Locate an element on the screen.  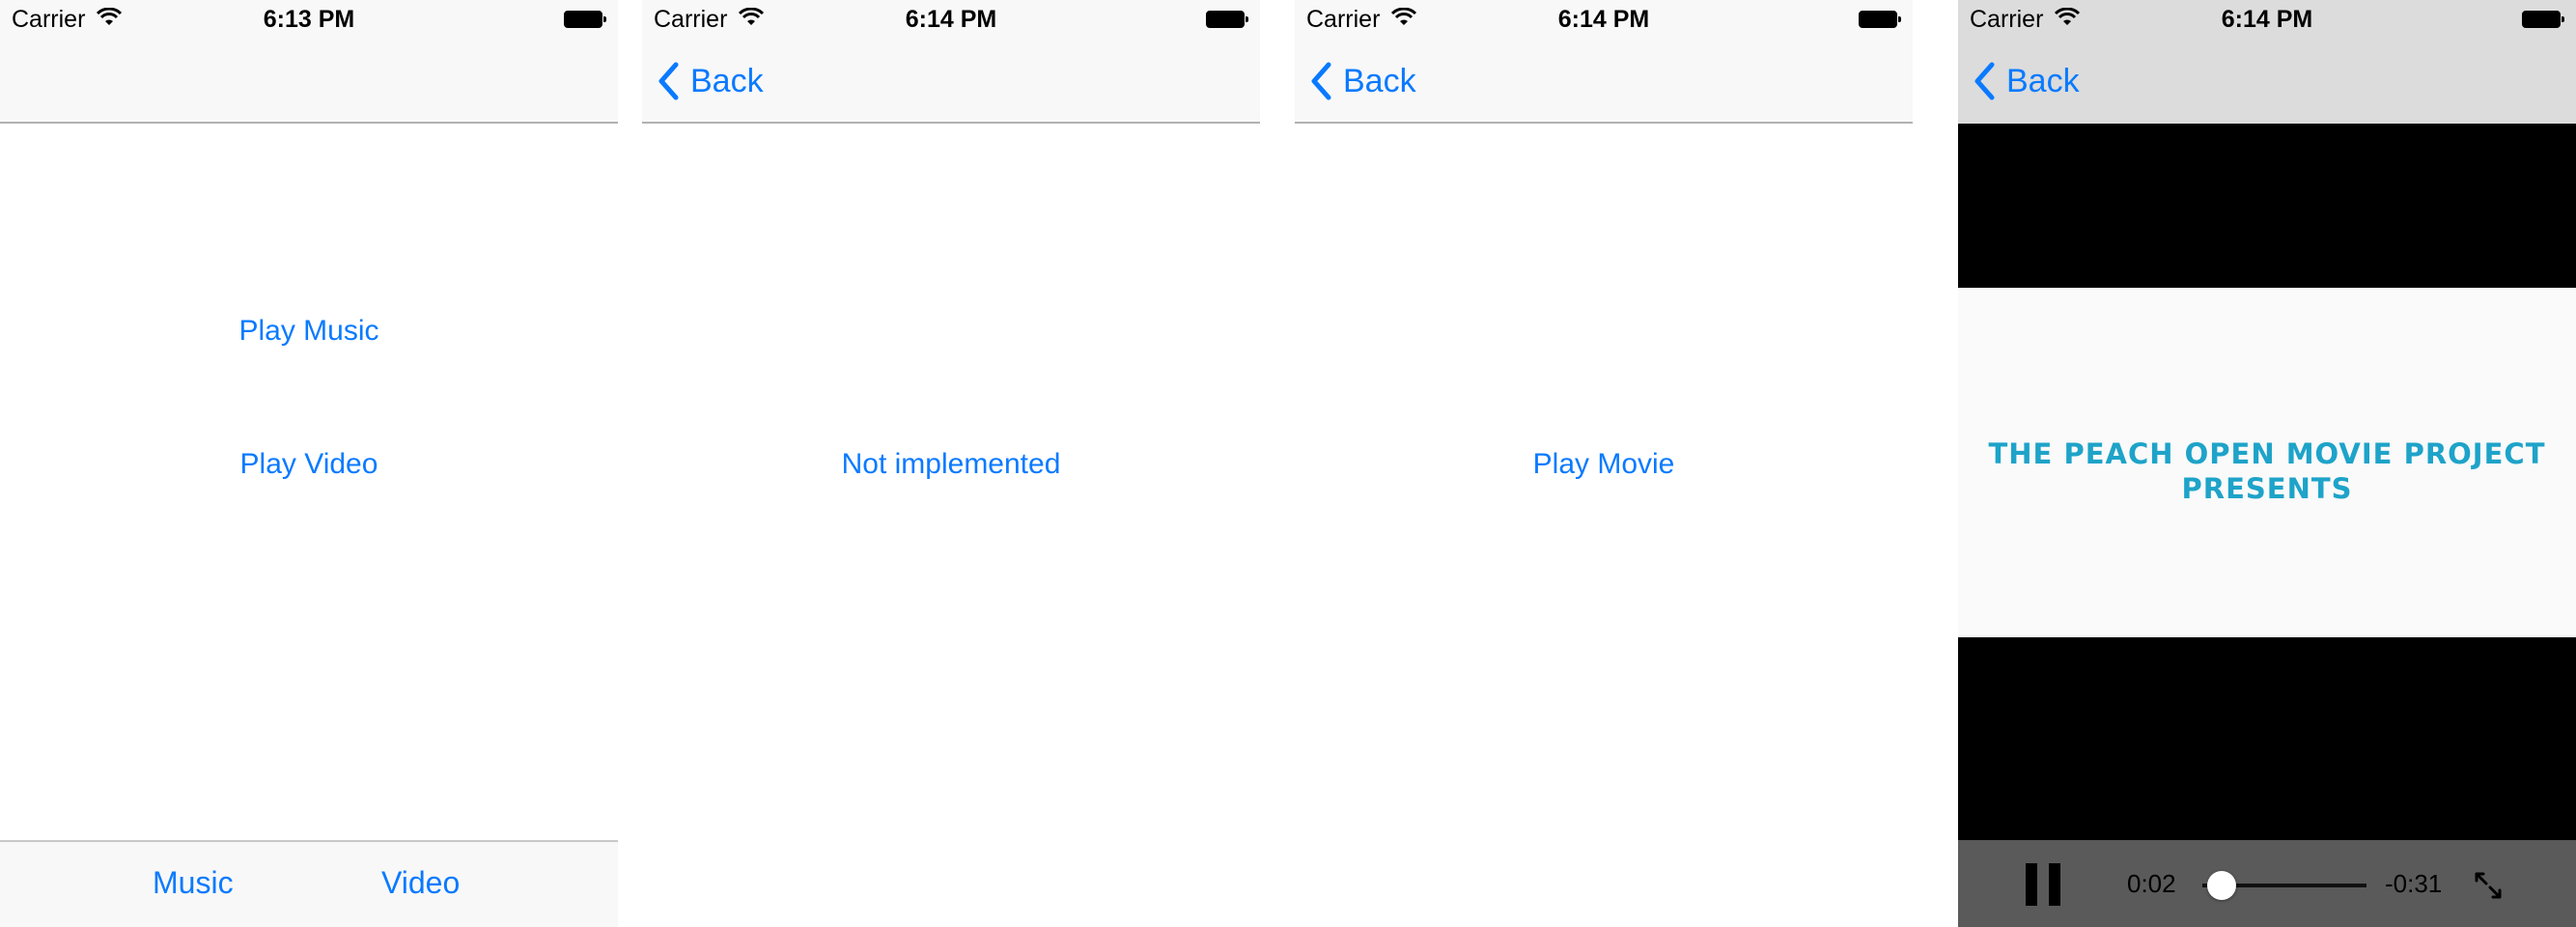
tab-video: Video is located at coordinates (421, 883).